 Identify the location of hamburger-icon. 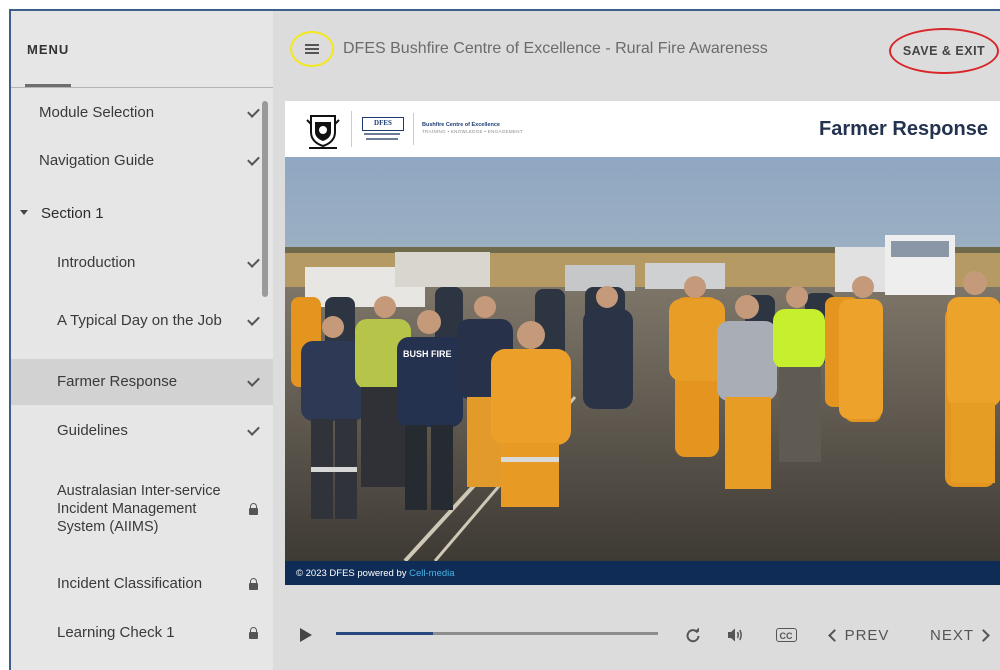
(312, 49).